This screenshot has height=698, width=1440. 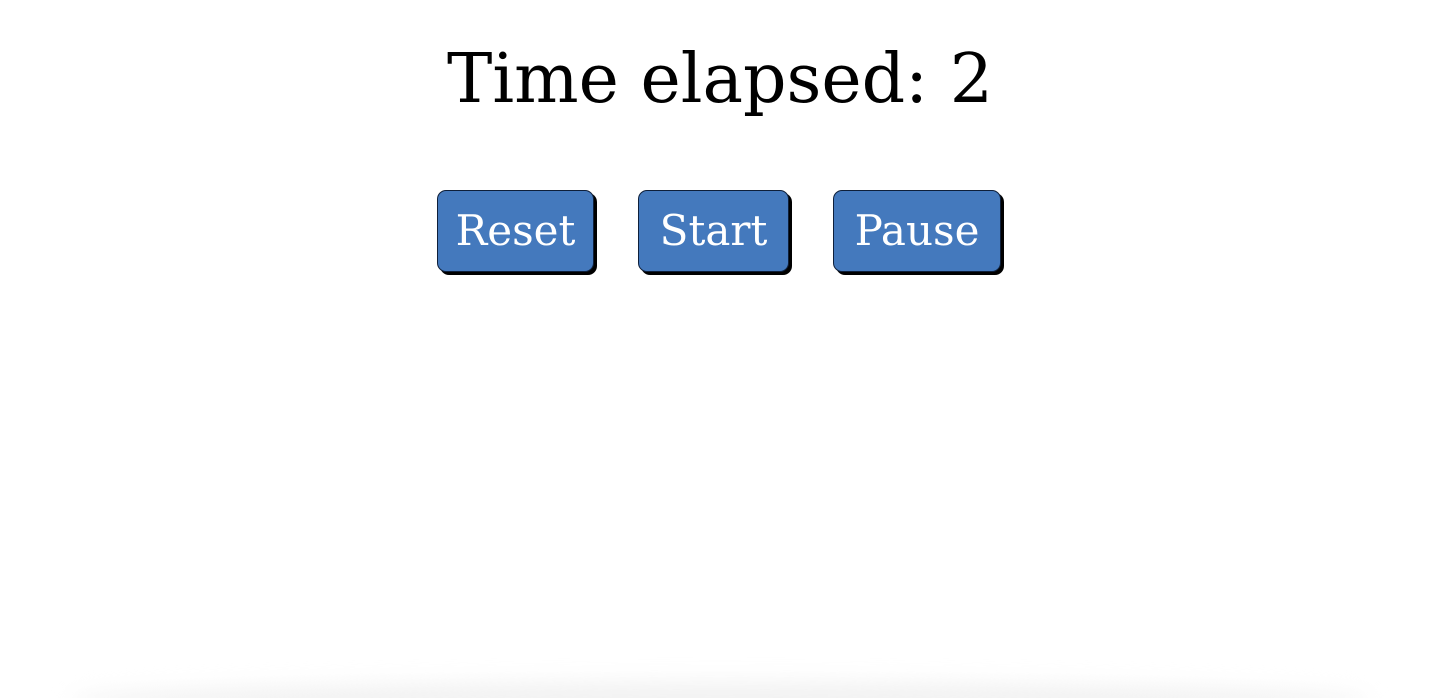 What do you see at coordinates (515, 231) in the screenshot?
I see `reset-button: Reset` at bounding box center [515, 231].